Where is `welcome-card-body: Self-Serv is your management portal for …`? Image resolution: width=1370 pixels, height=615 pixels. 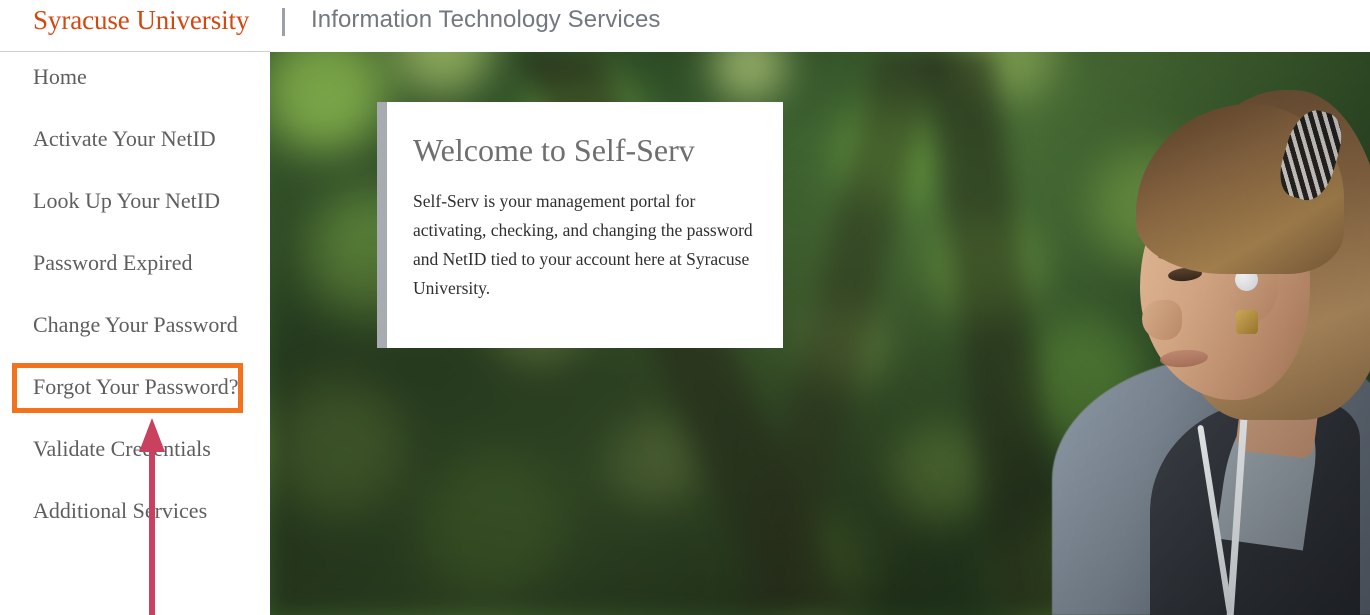 welcome-card-body: Self-Serv is your management portal for … is located at coordinates (583, 245).